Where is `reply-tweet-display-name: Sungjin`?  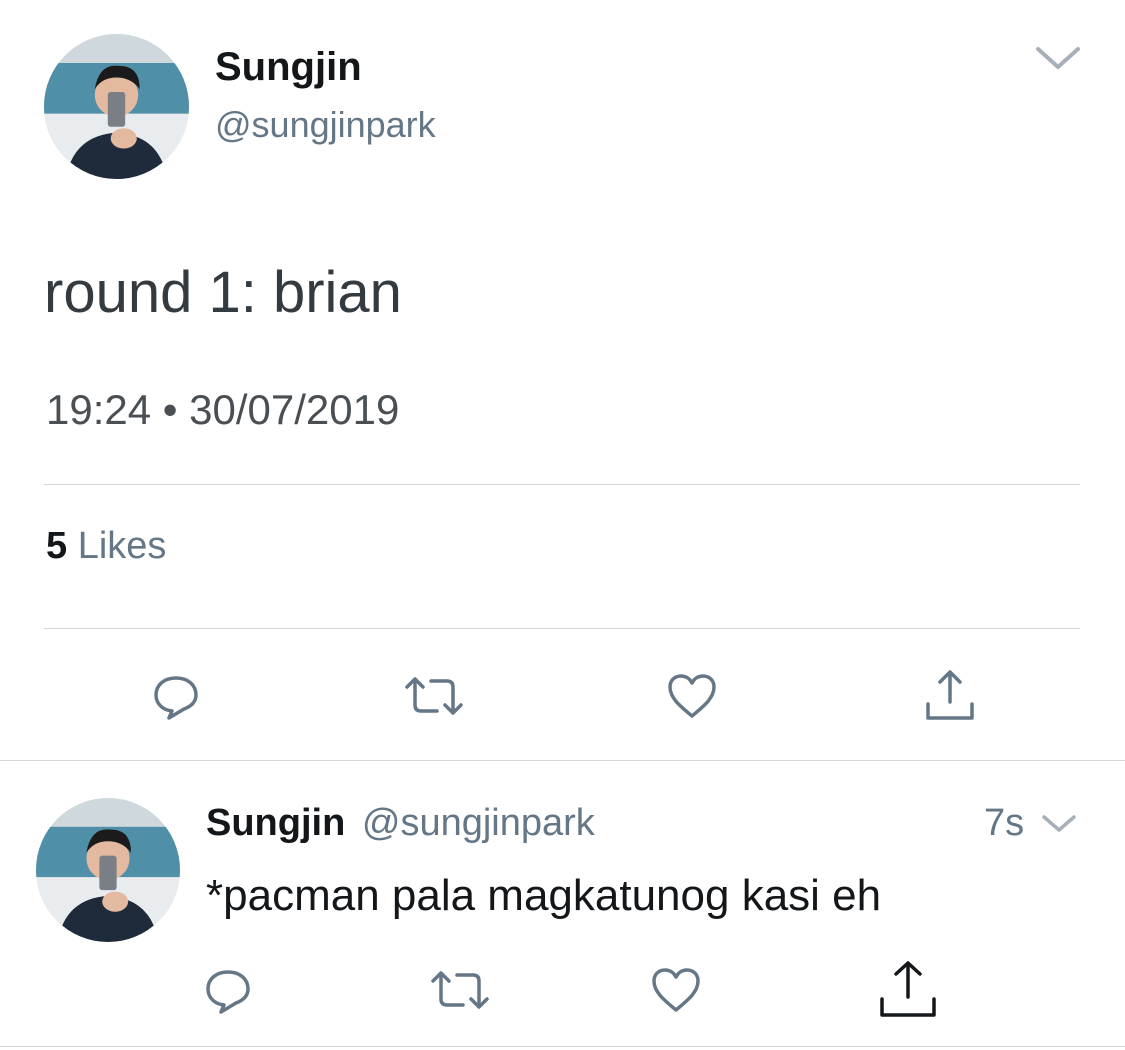
reply-tweet-display-name: Sungjin is located at coordinates (275, 823).